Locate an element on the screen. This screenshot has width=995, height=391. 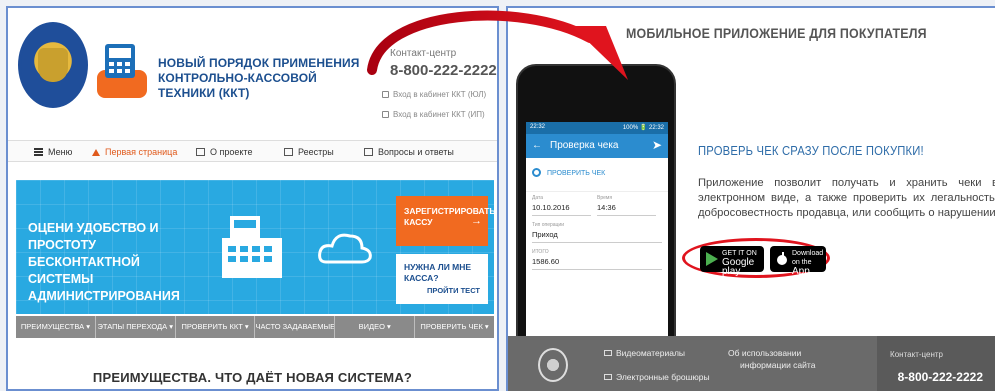
tab-video: ВИДЕО ▾ is located at coordinates (375, 327).